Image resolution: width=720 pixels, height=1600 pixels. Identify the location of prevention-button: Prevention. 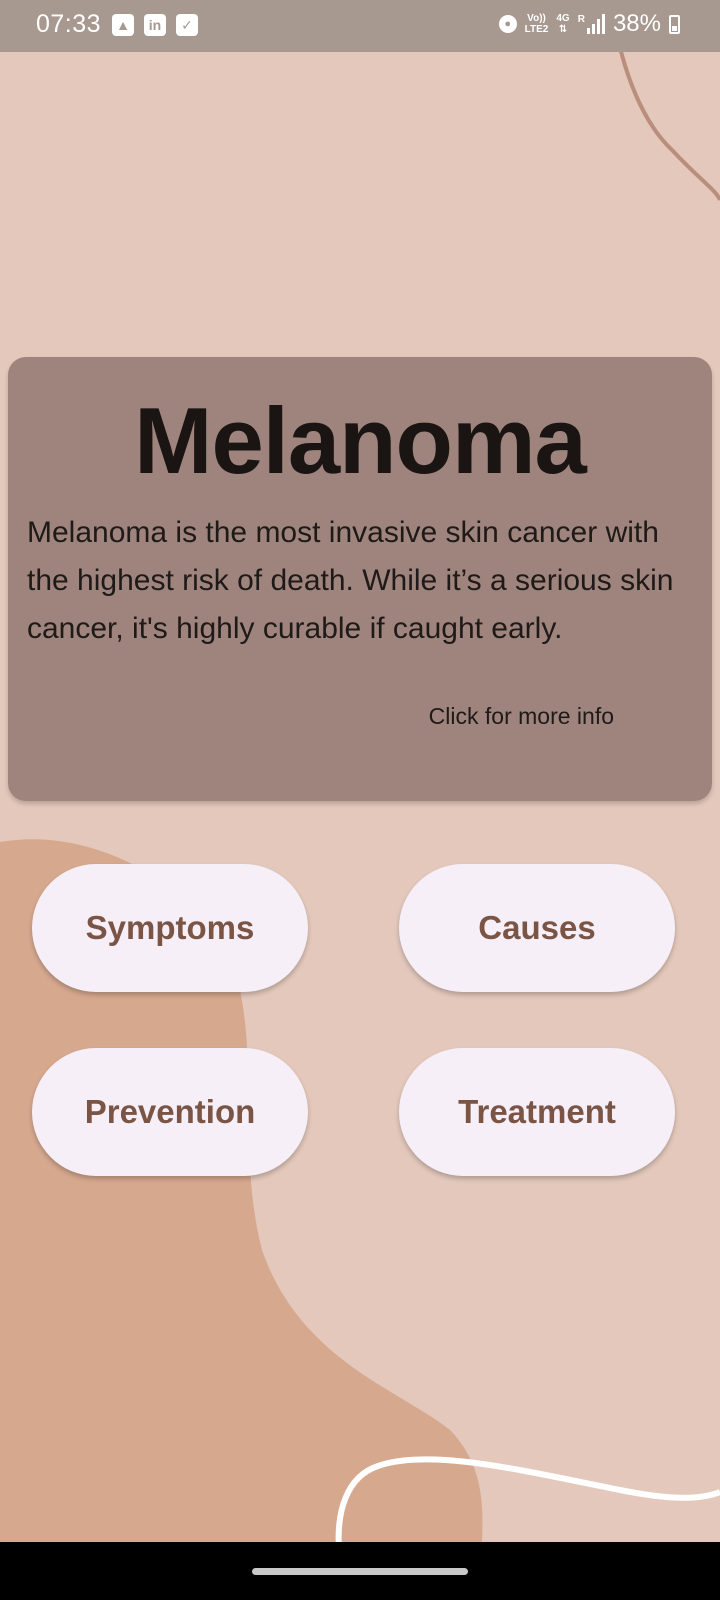
(170, 1112).